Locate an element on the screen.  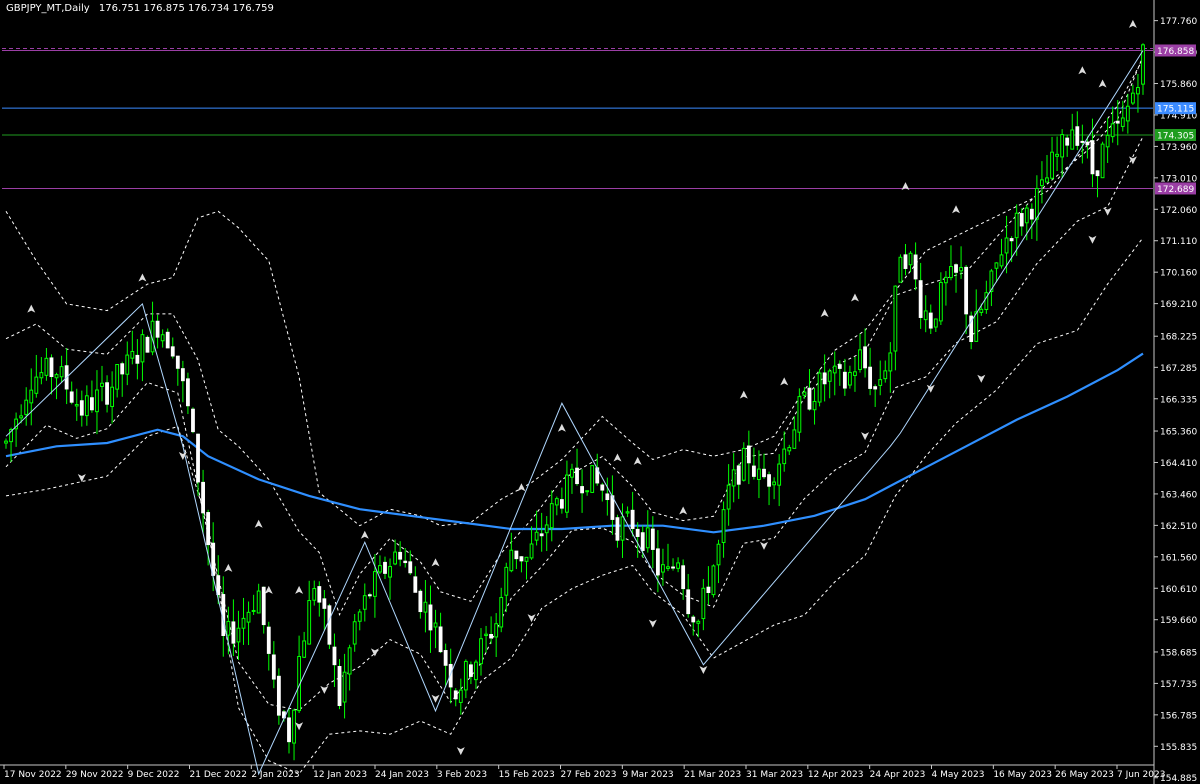
time-tick-label: 26 May 2023 is located at coordinates (1084, 775).